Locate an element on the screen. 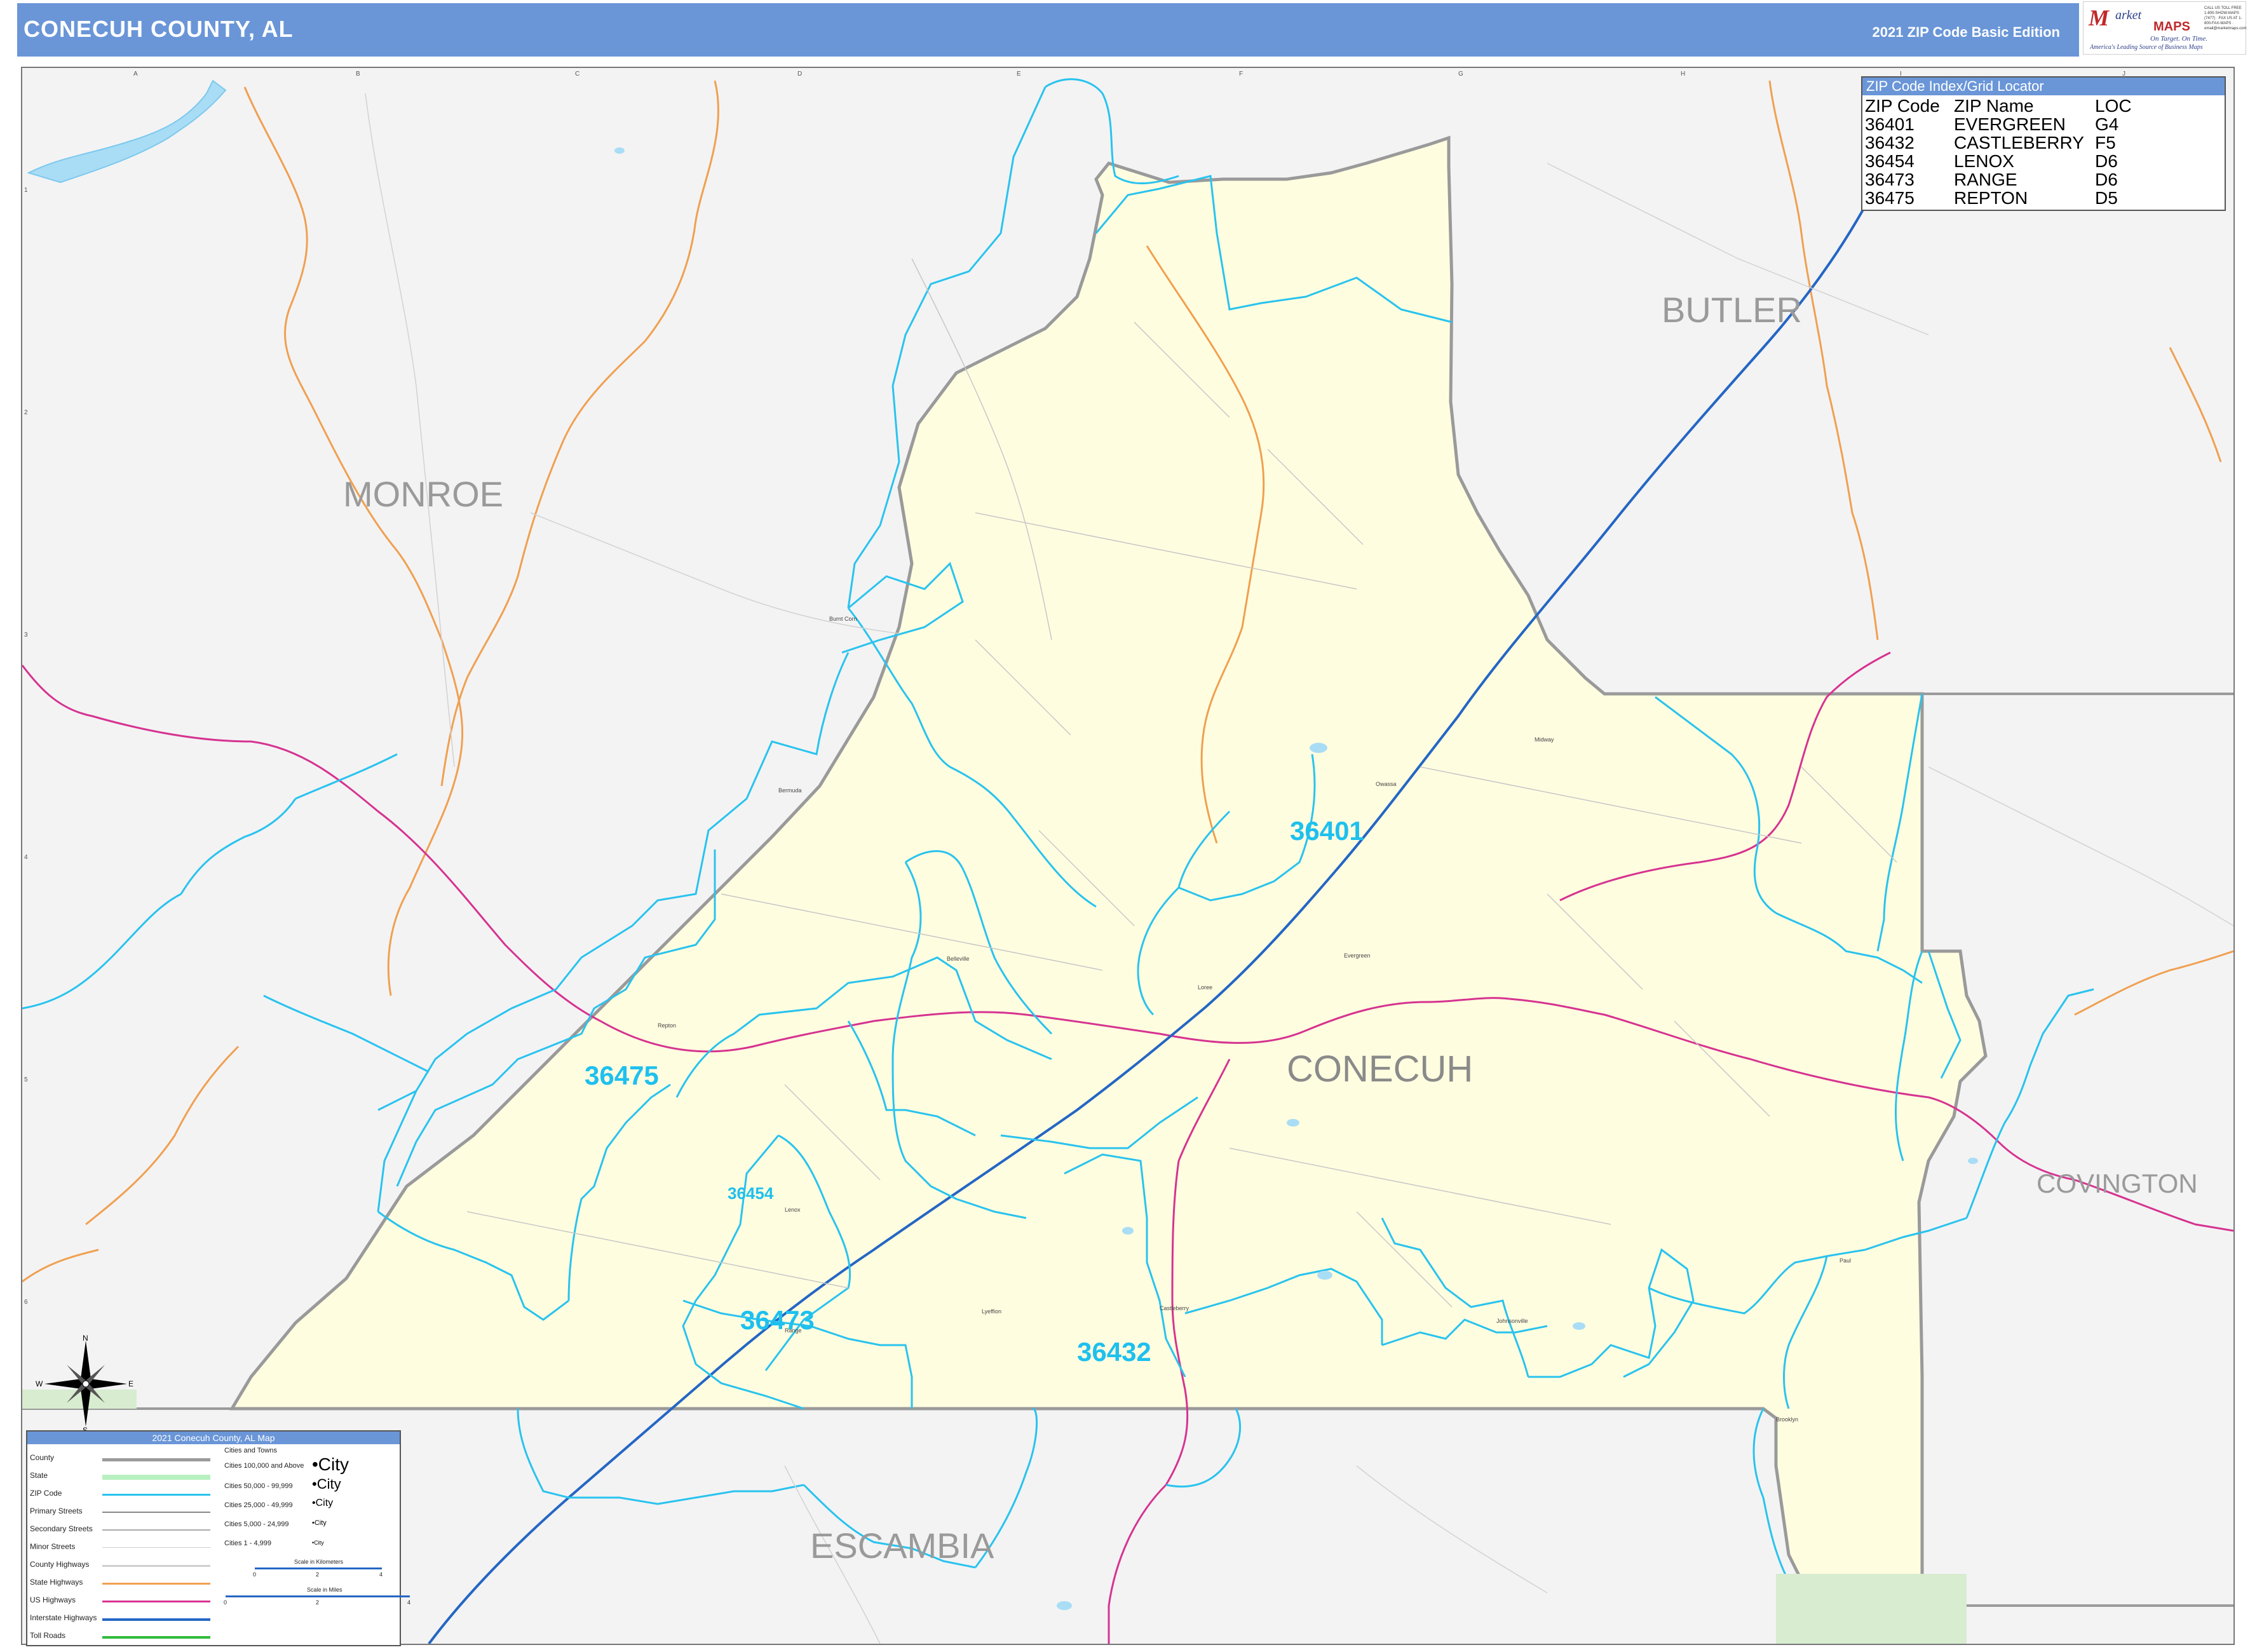  table-row: 36454 LENOX D6 is located at coordinates (2008, 161).